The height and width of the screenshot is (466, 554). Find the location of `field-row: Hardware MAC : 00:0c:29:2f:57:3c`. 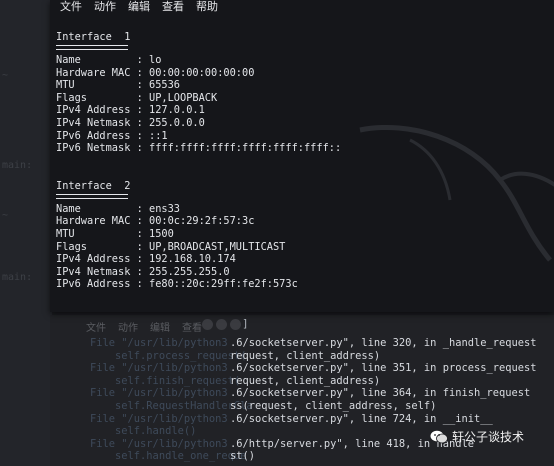

field-row: Hardware MAC : 00:0c:29:2f:57:3c is located at coordinates (155, 221).